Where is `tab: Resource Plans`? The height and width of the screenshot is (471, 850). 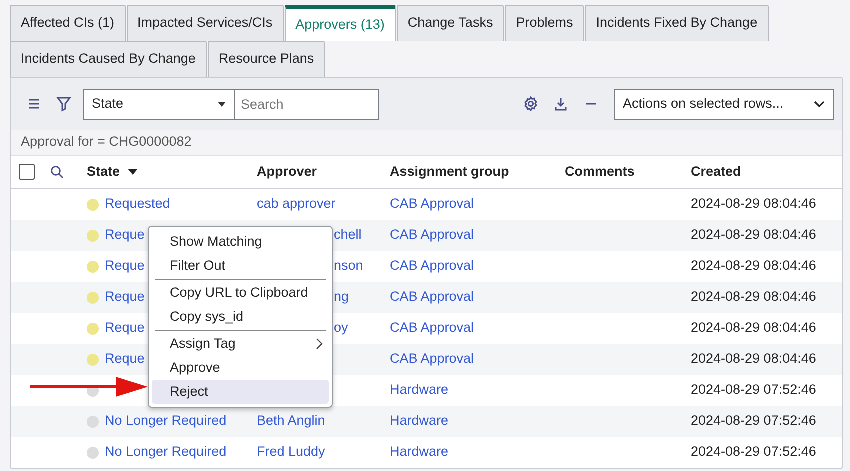
tab: Resource Plans is located at coordinates (267, 59).